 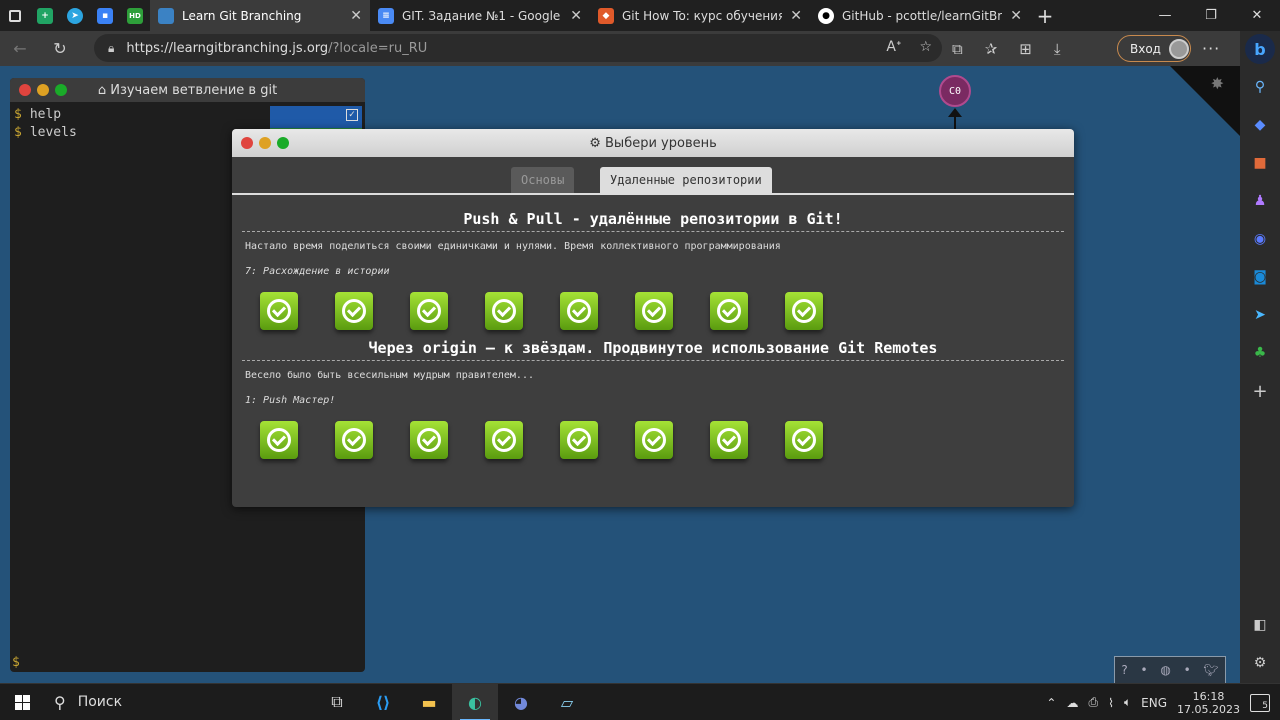 I want to click on new-tab-button: +, so click(x=1045, y=16).